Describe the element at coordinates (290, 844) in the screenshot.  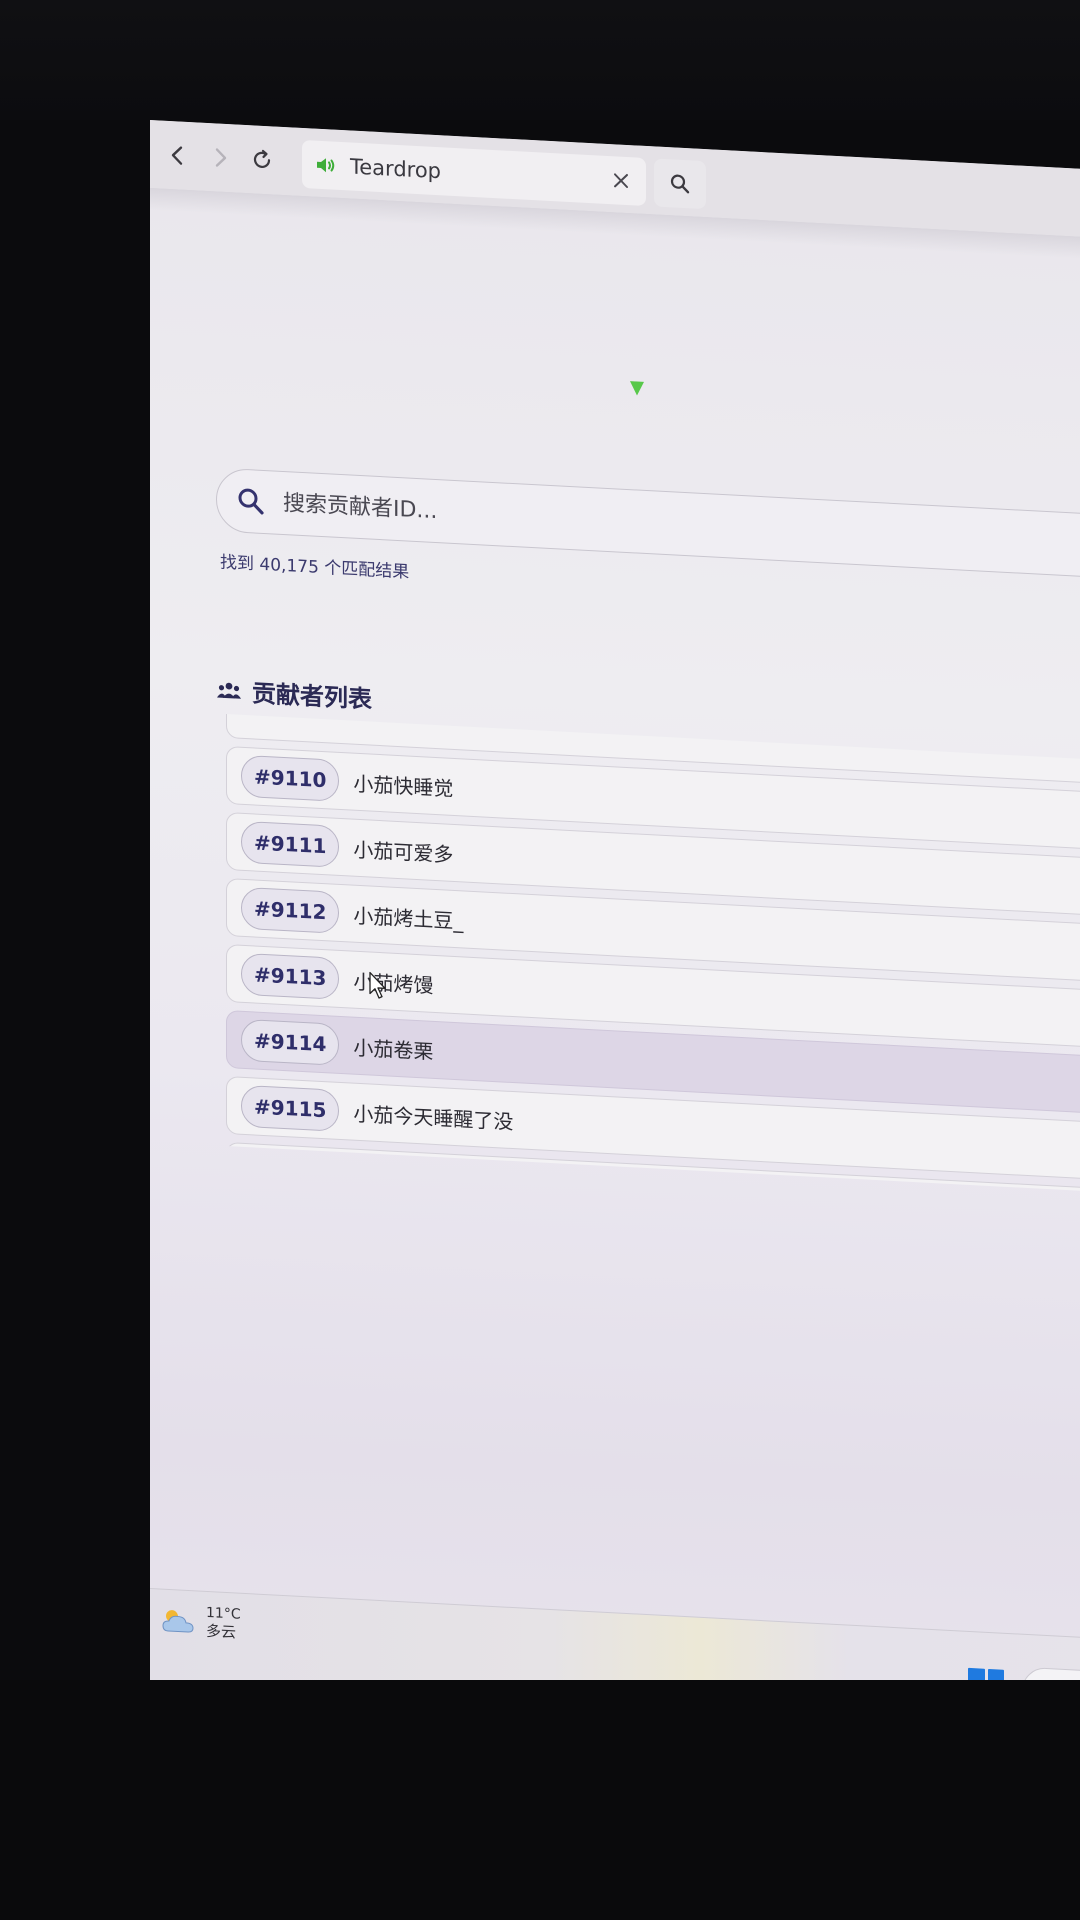
I see `contributor-id-badge: #9111` at that location.